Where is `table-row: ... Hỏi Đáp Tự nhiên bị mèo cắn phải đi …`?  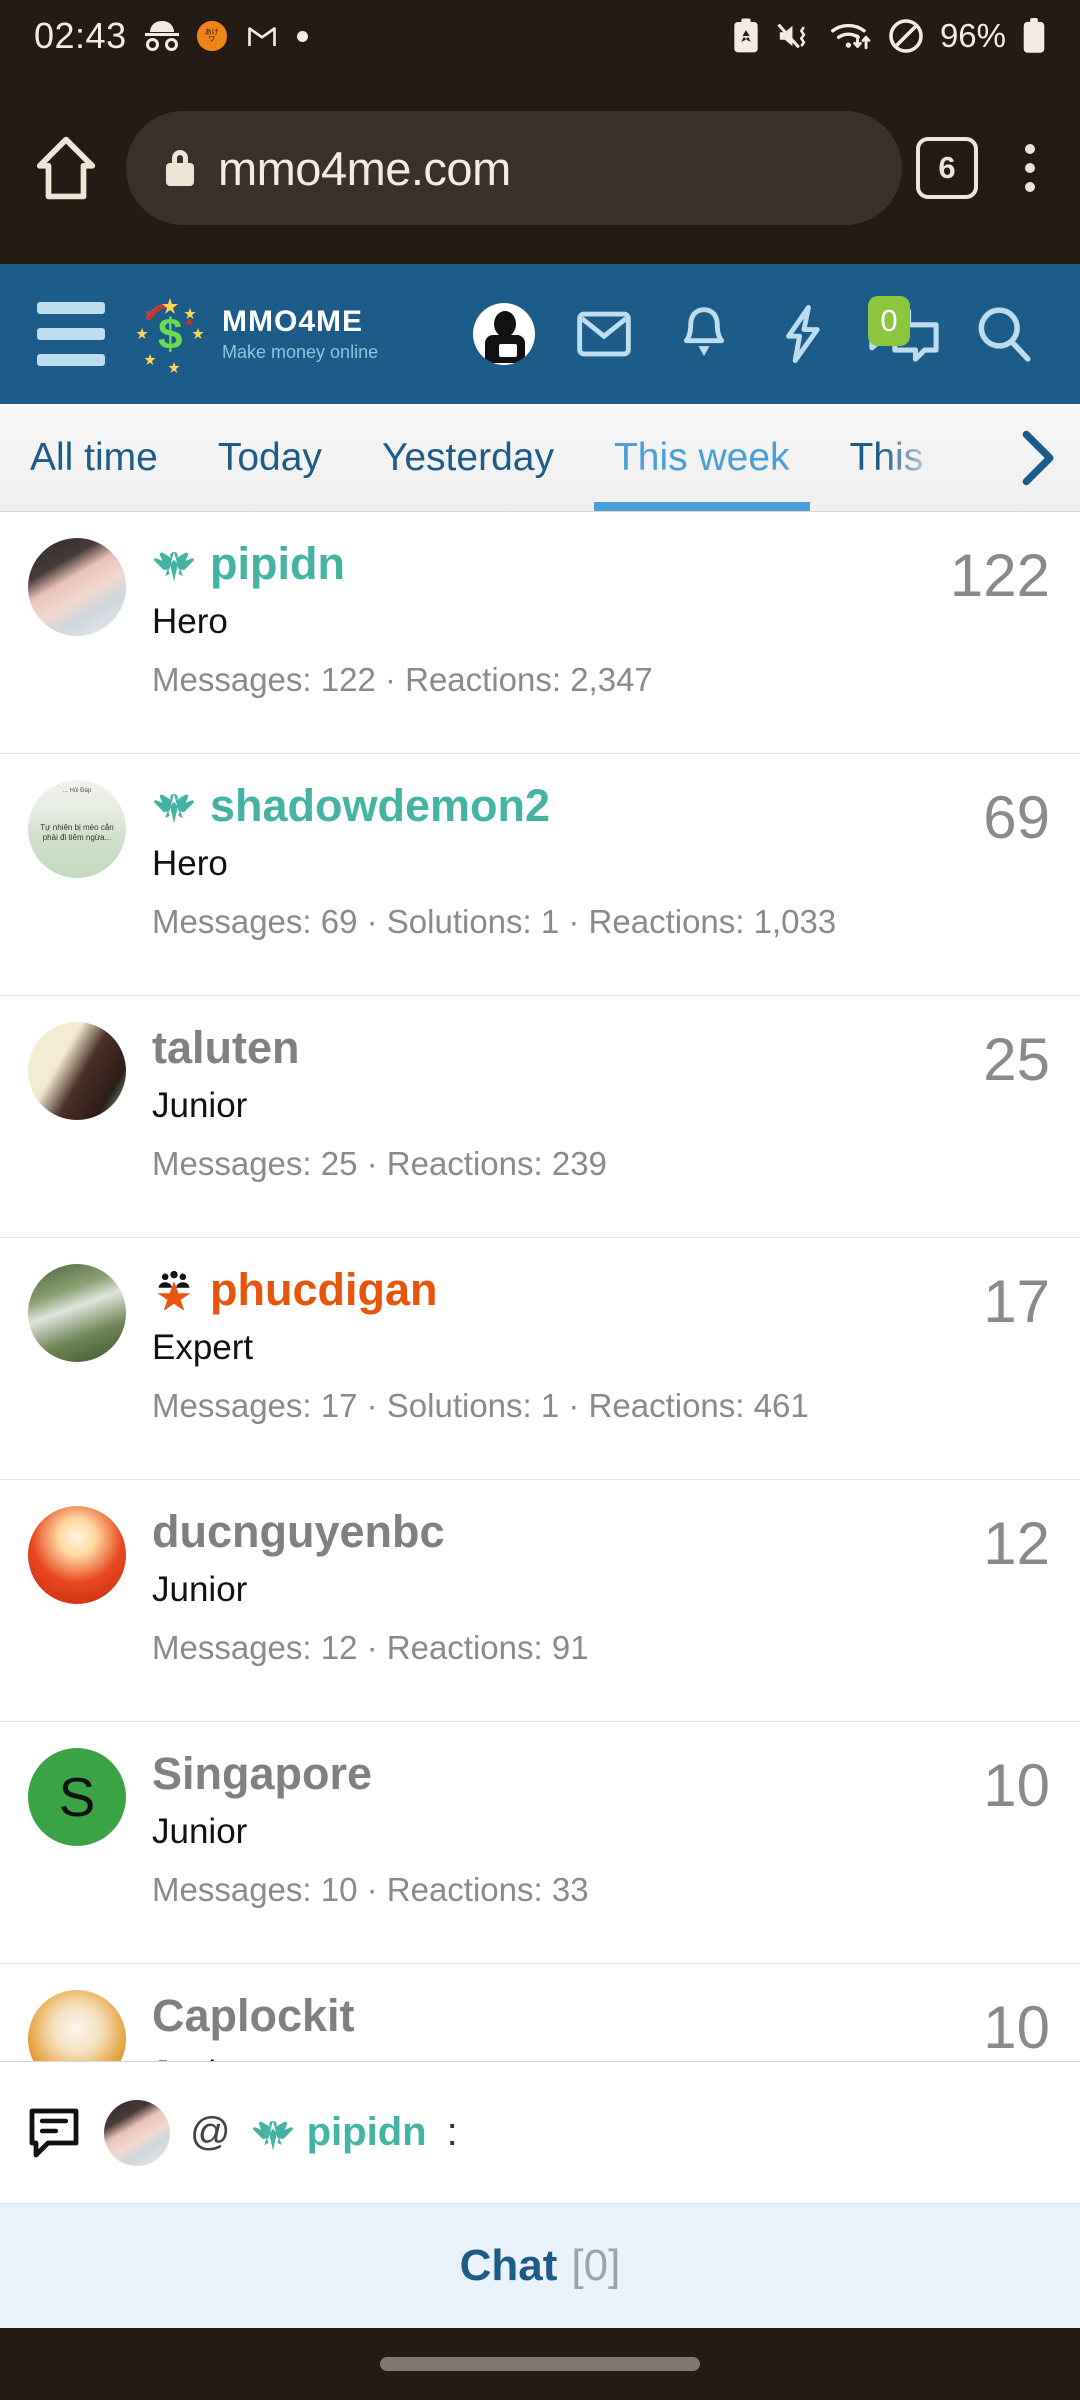
table-row: ... Hỏi Đáp Tự nhiên bị mèo cắn phải đi … is located at coordinates (540, 875).